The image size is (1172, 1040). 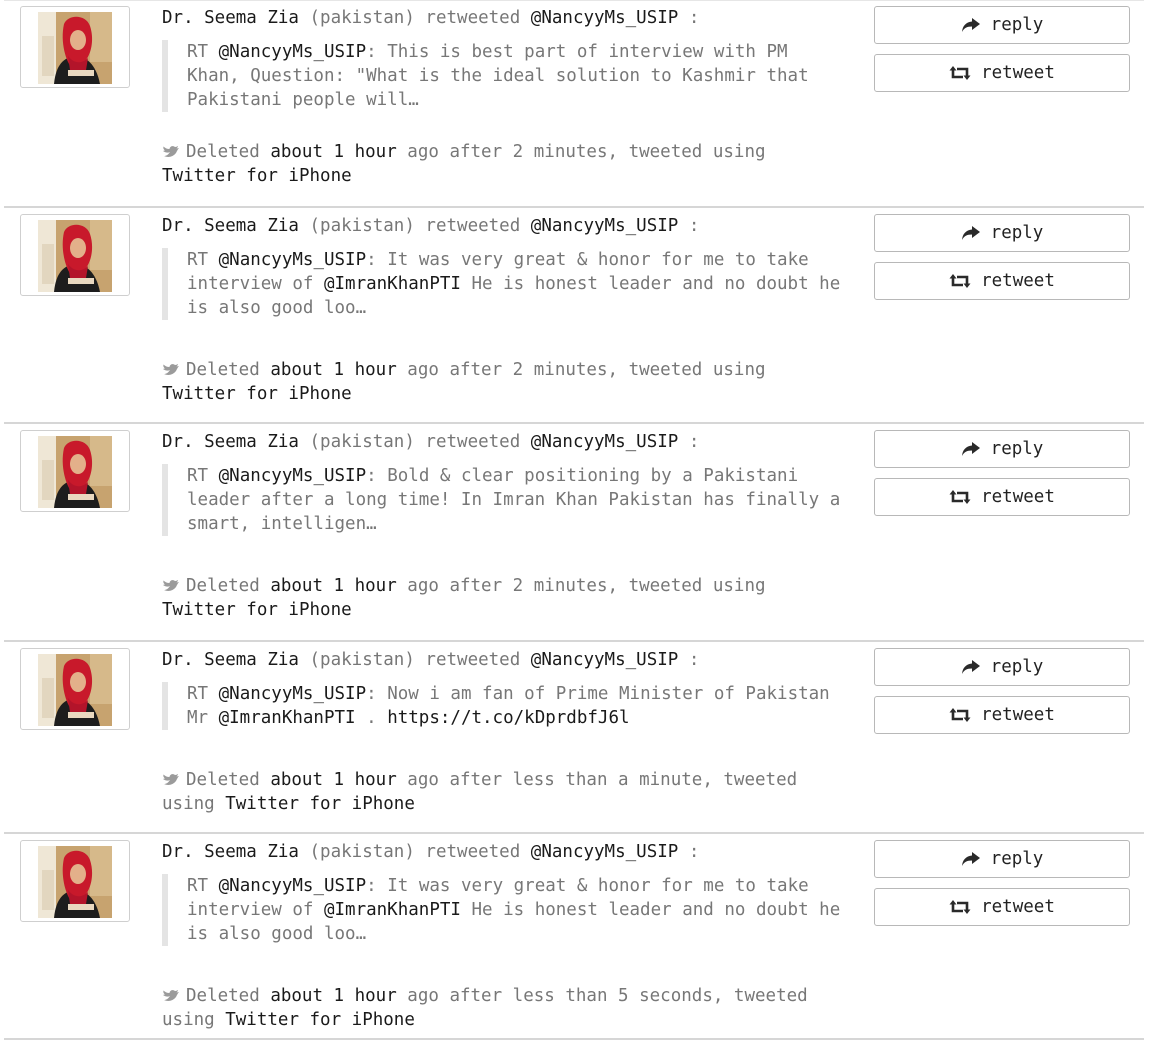 What do you see at coordinates (508, 718) in the screenshot?
I see `tweet-url: https://t.co/kDprdbfJ6l` at bounding box center [508, 718].